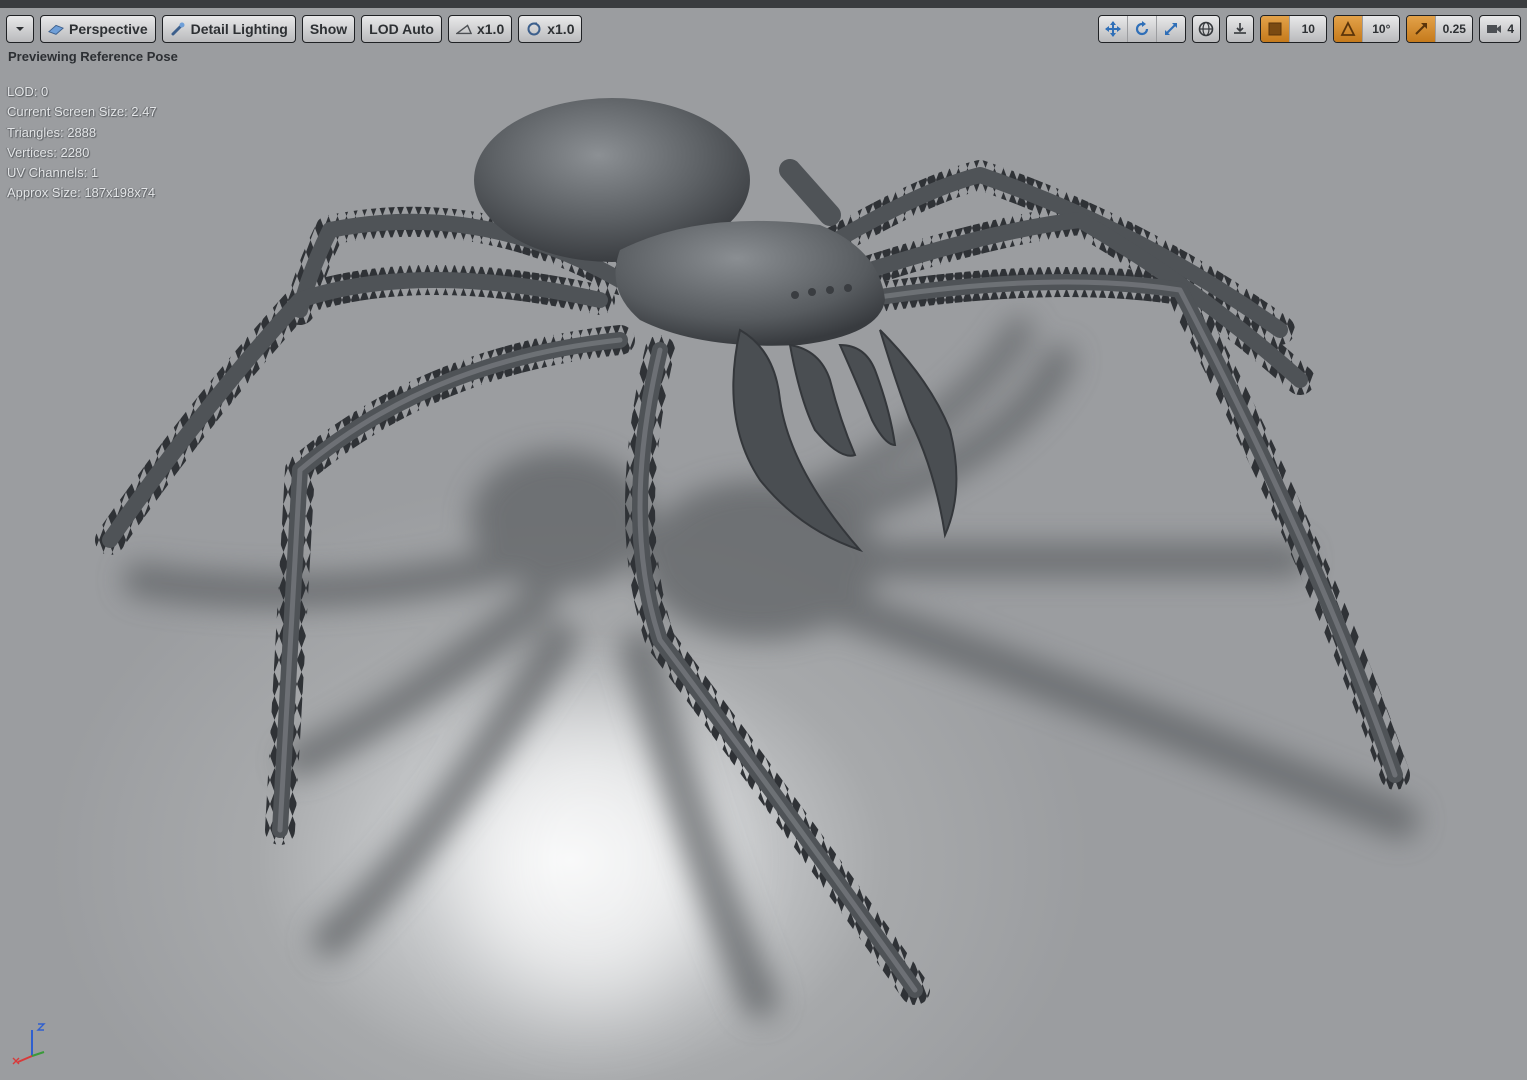  What do you see at coordinates (534, 29) in the screenshot?
I see `turntable-icon` at bounding box center [534, 29].